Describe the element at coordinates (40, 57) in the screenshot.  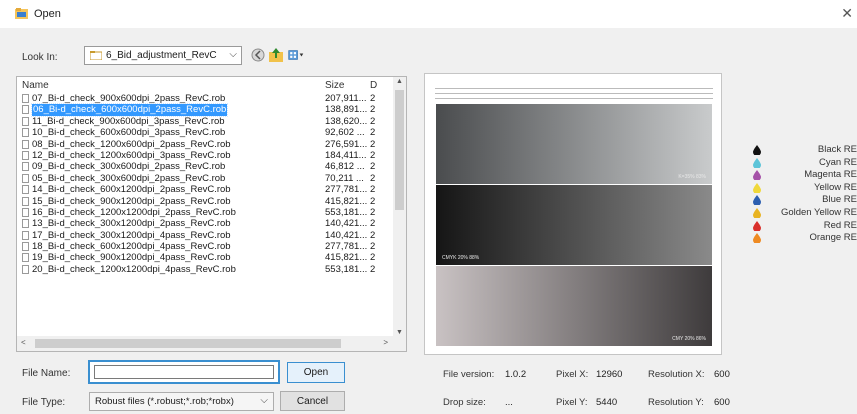
I see `look-in-label: Look In:` at that location.